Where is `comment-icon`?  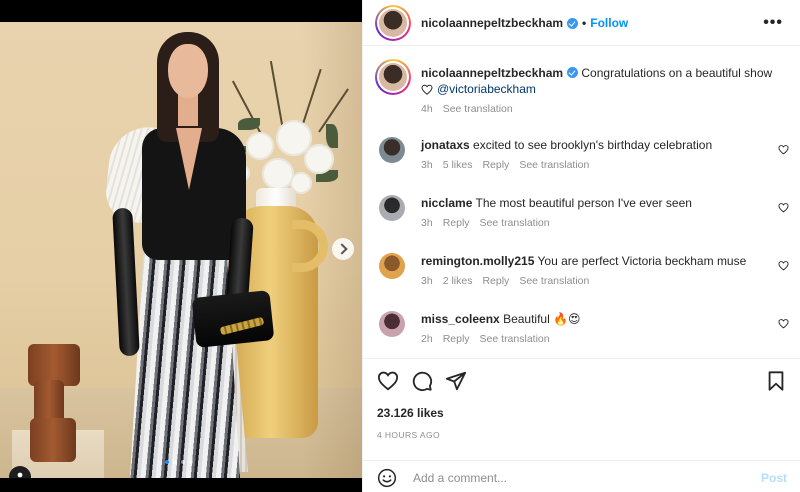
comment-icon is located at coordinates (422, 381).